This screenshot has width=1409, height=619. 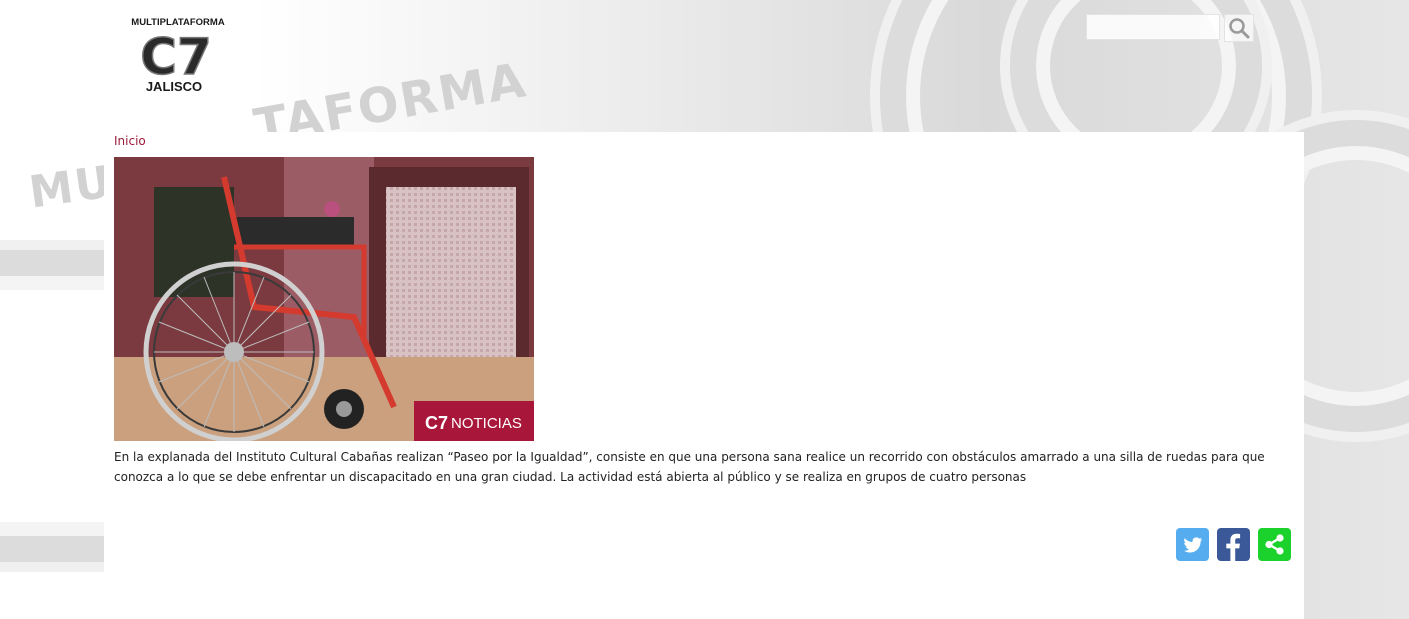 I want to click on twitter-icon, so click(x=1193, y=545).